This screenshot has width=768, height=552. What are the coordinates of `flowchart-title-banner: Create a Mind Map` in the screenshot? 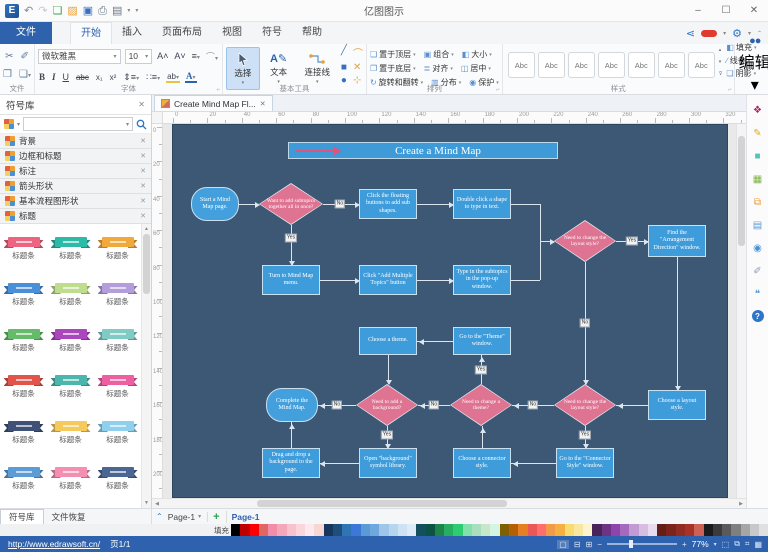 It's located at (423, 150).